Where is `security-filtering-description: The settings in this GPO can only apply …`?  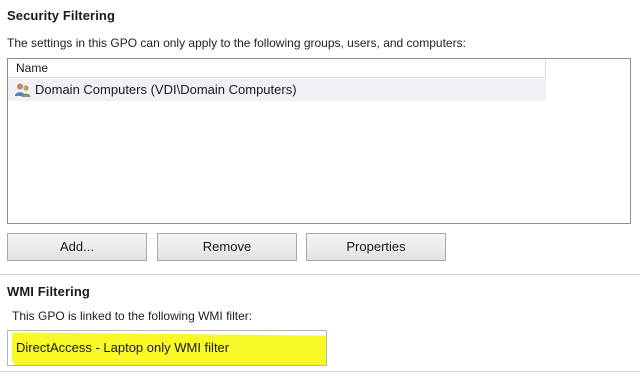 security-filtering-description: The settings in this GPO can only apply … is located at coordinates (236, 43).